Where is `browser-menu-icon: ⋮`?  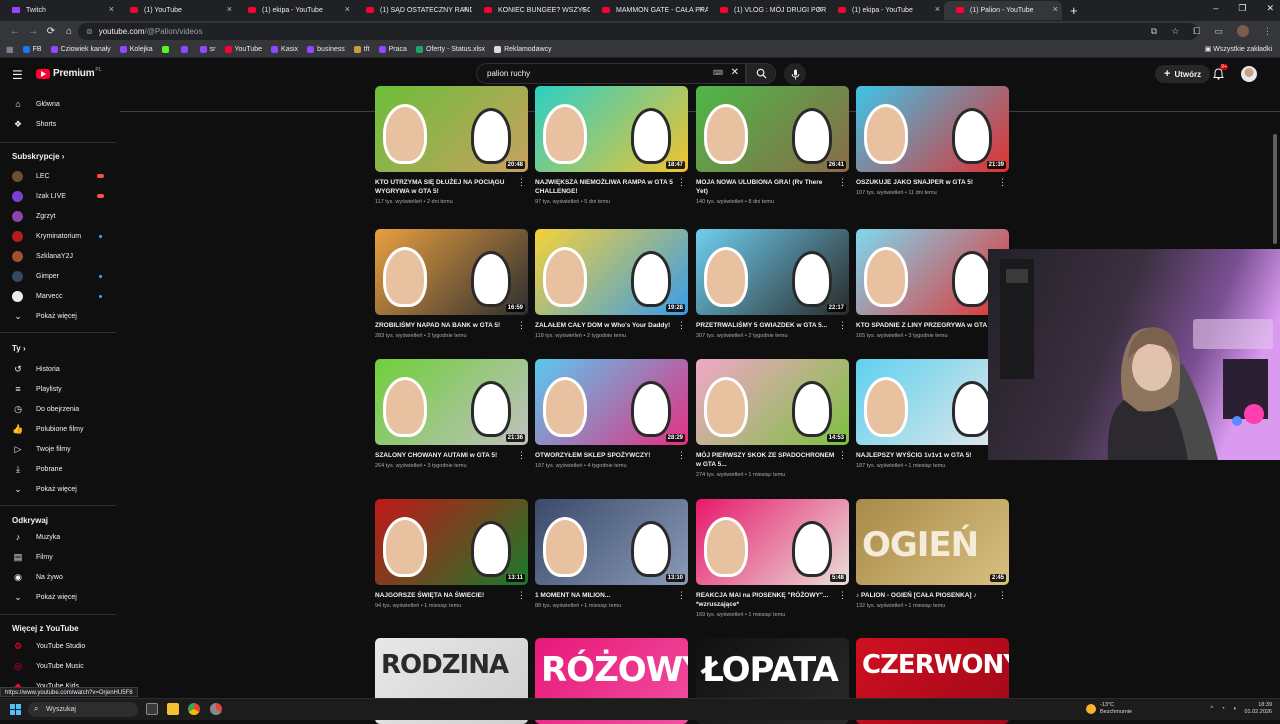 browser-menu-icon: ⋮ is located at coordinates (1267, 31).